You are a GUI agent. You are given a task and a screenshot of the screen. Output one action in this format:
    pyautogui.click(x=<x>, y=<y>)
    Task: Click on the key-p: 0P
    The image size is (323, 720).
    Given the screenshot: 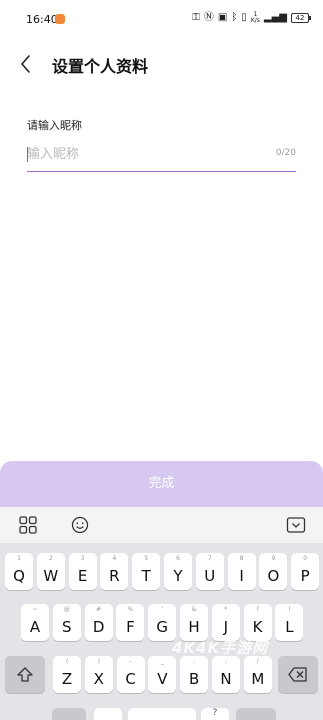 What is the action you would take?
    pyautogui.click(x=305, y=571)
    